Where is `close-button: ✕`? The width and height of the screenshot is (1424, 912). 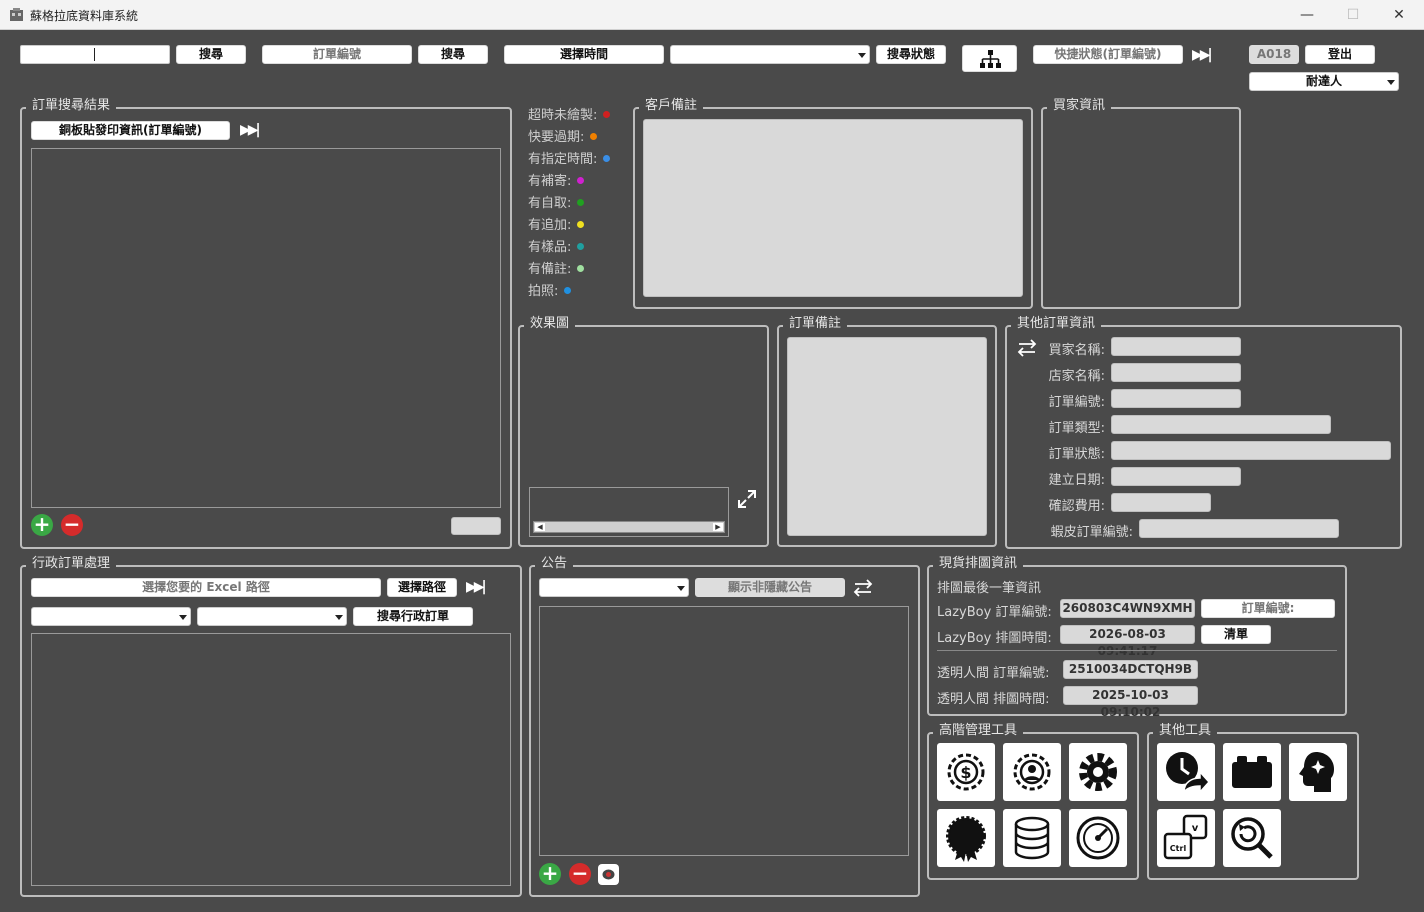 close-button: ✕ is located at coordinates (1399, 15).